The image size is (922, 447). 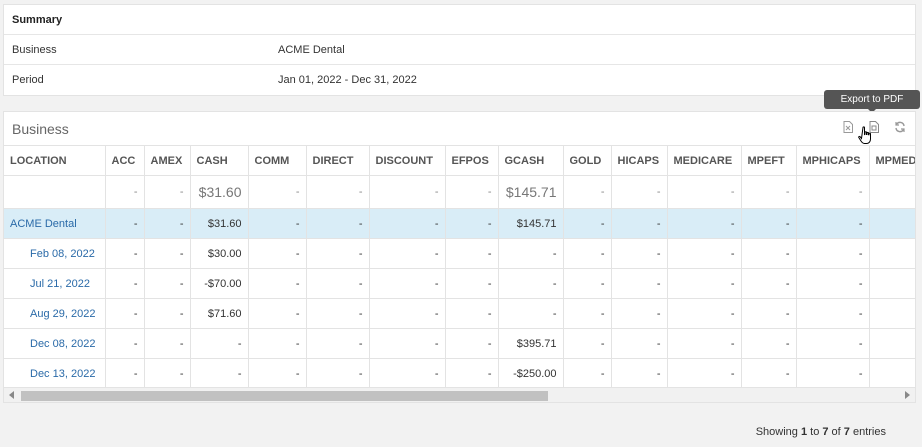 I want to click on table-cell: $71.60, so click(x=219, y=313).